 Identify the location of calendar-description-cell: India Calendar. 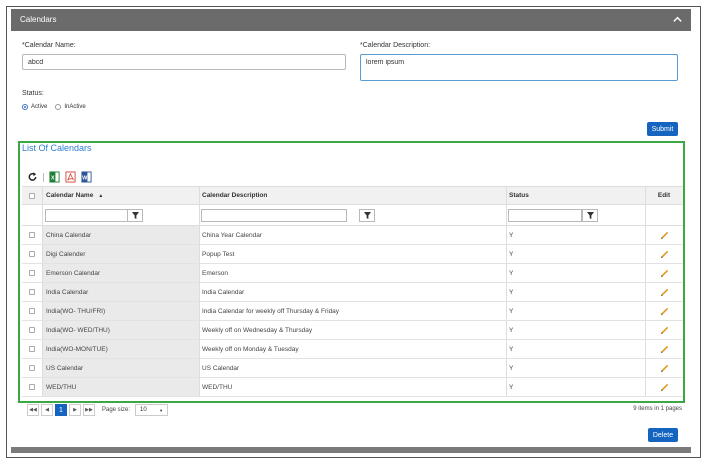
(223, 292).